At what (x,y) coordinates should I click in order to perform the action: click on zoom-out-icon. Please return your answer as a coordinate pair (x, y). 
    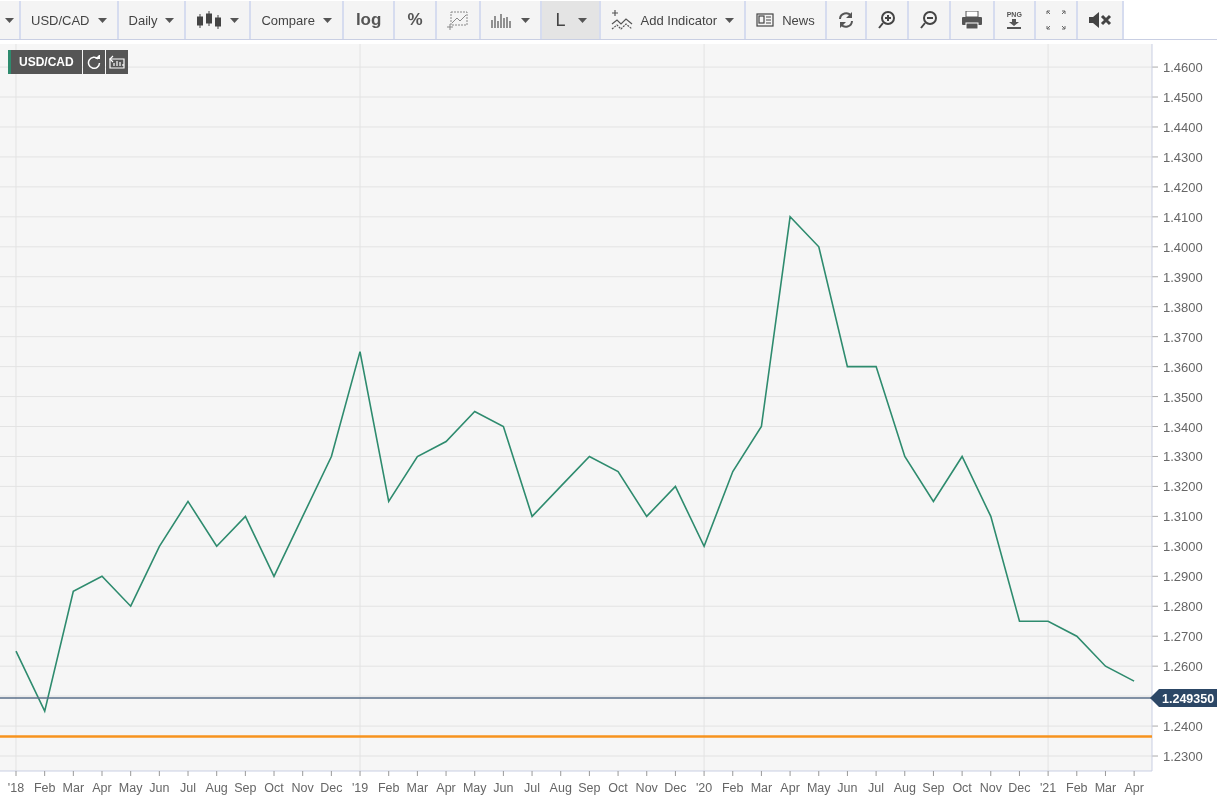
    Looking at the image, I should click on (928, 20).